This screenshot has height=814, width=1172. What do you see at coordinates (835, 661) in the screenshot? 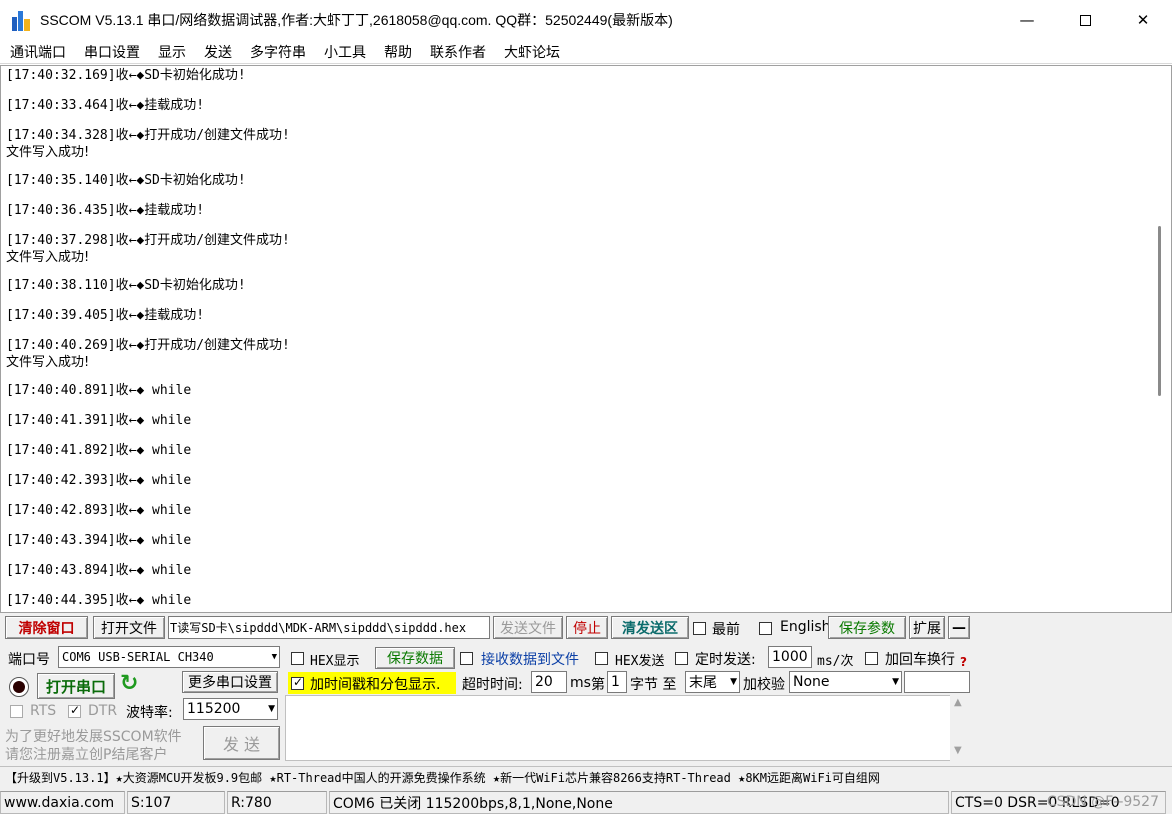
I see `timed-unit-label: ms/次` at bounding box center [835, 661].